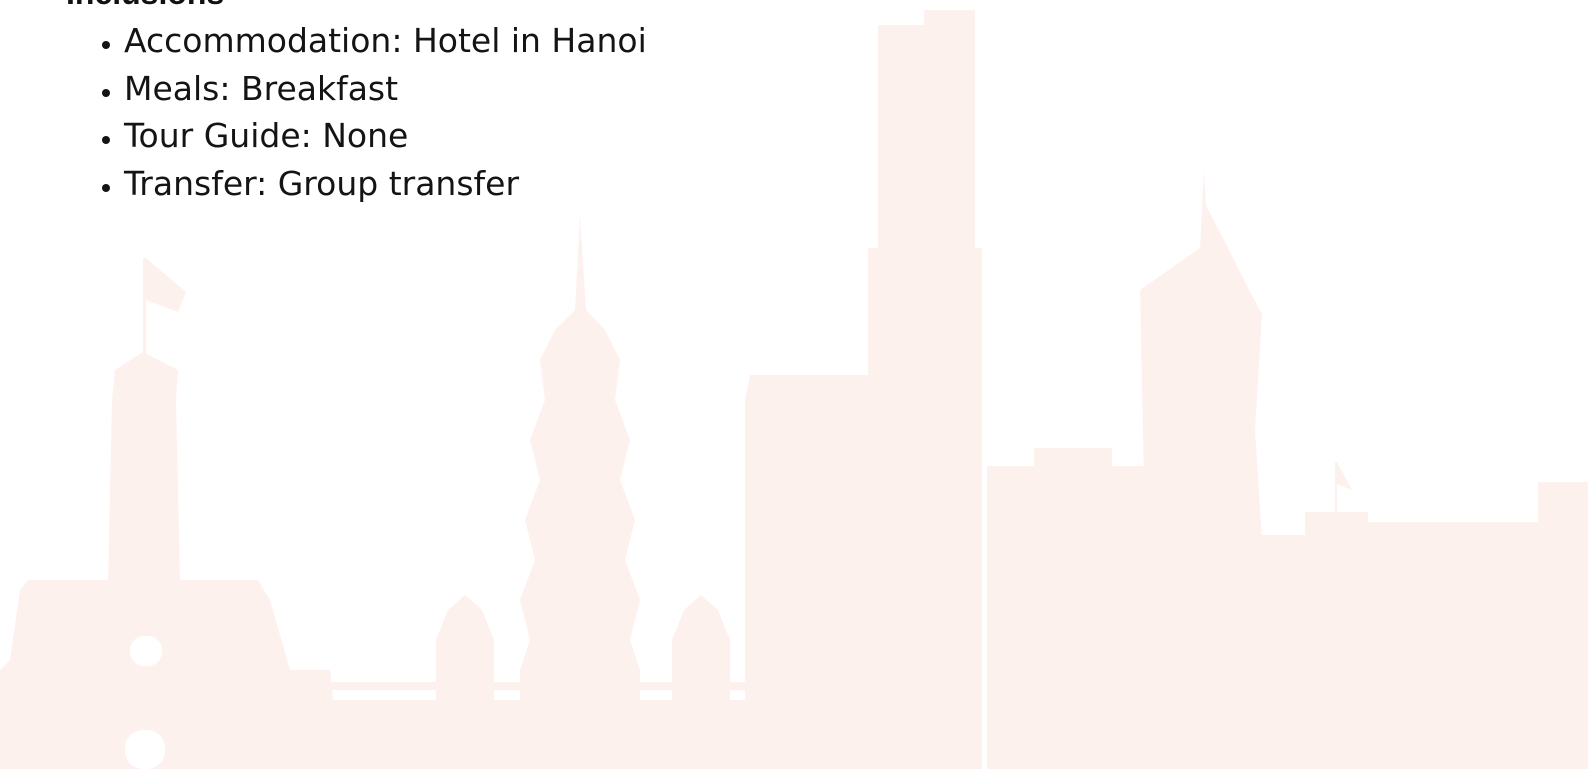 The image size is (1588, 769). I want to click on inclusion-item-accommodation: Accommodation: Hotel in Hanoi, so click(385, 41).